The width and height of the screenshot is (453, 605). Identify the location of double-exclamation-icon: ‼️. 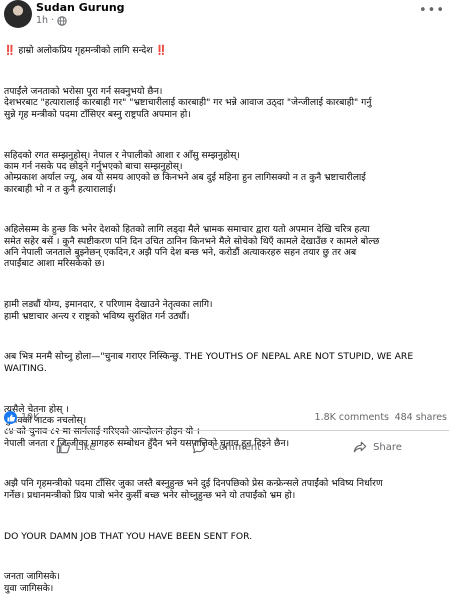
(10, 51).